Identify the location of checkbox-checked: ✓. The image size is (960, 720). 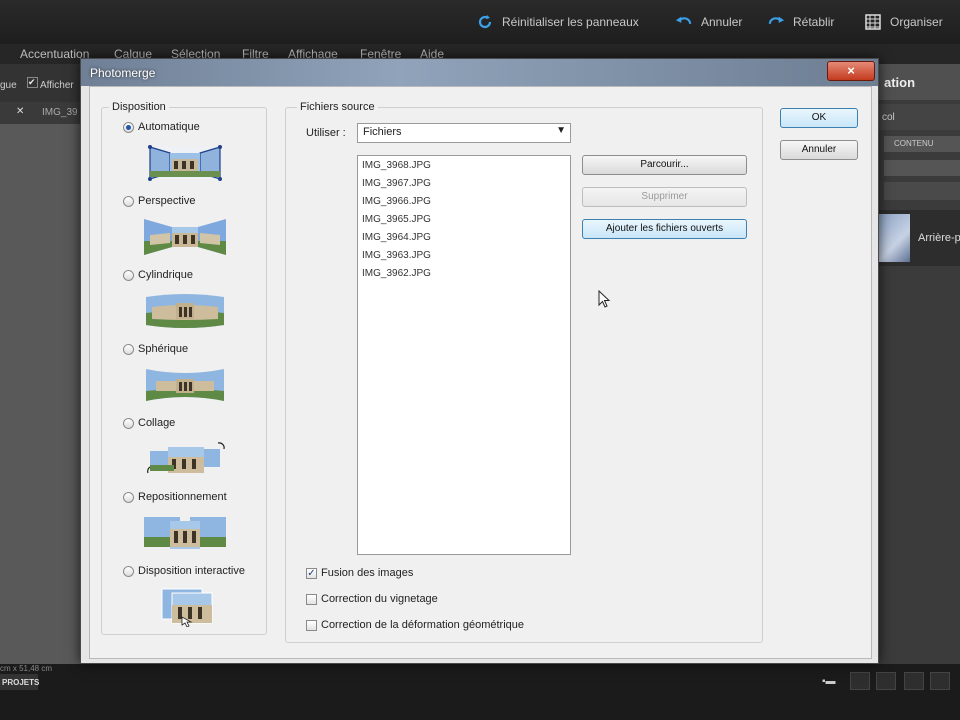
(311, 573).